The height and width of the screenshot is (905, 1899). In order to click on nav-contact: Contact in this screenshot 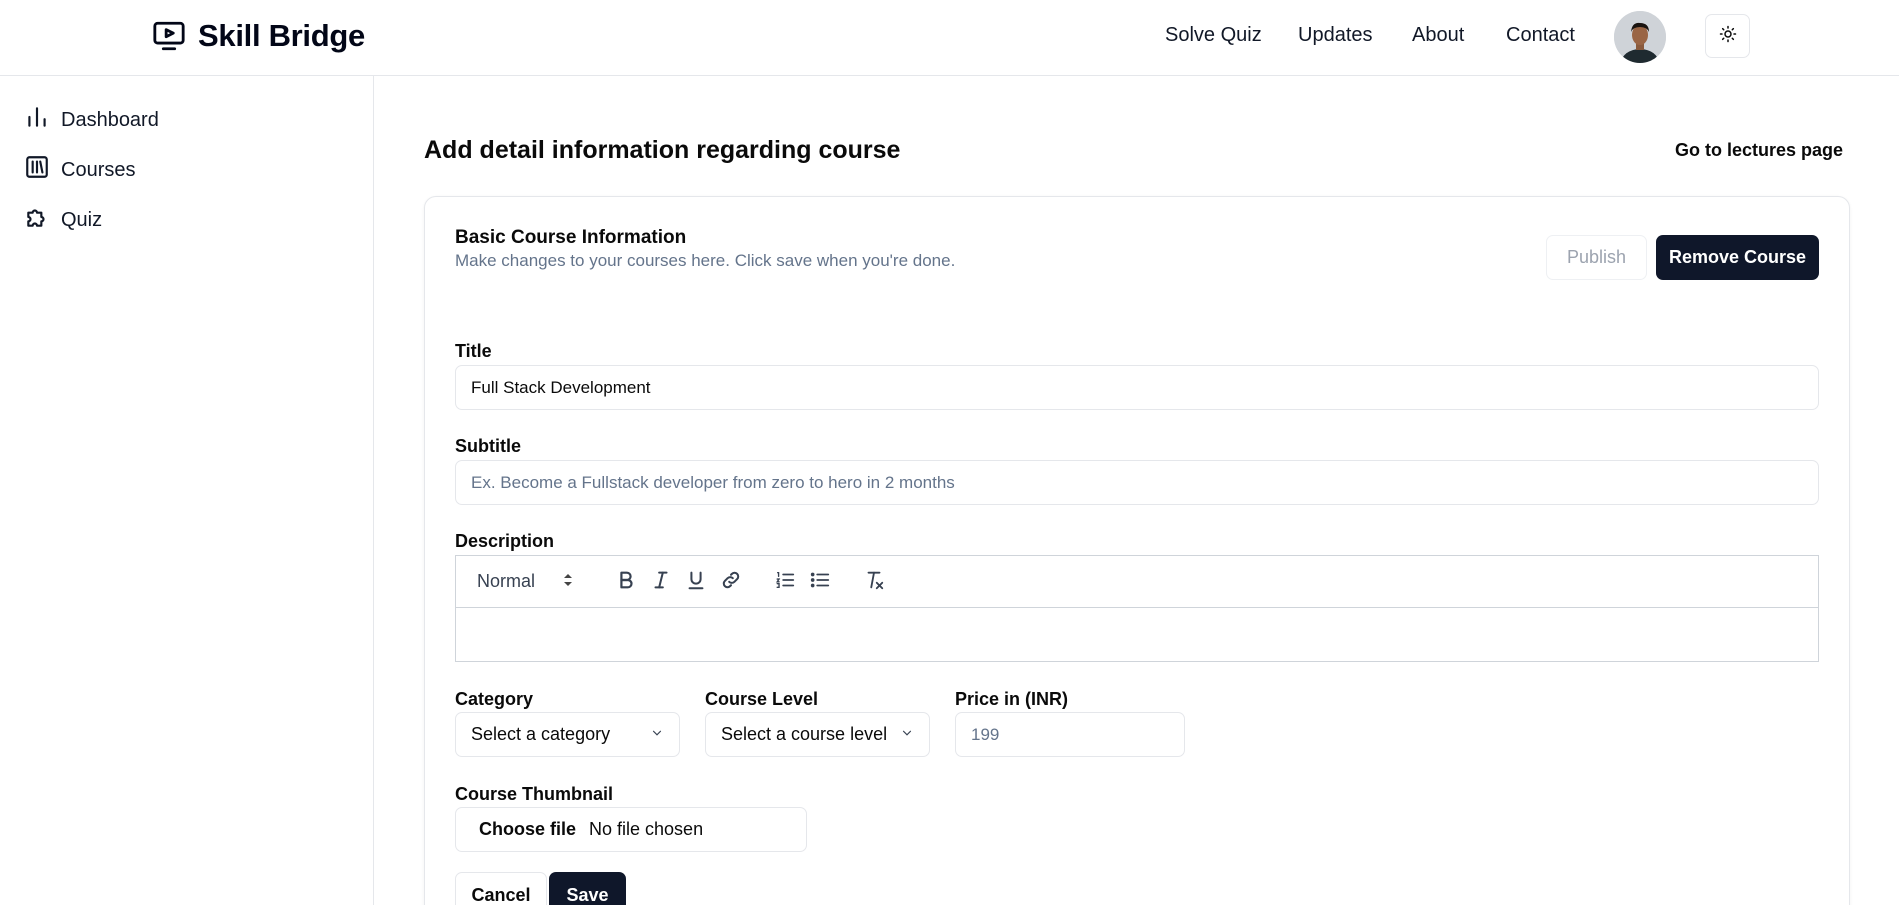, I will do `click(1540, 35)`.